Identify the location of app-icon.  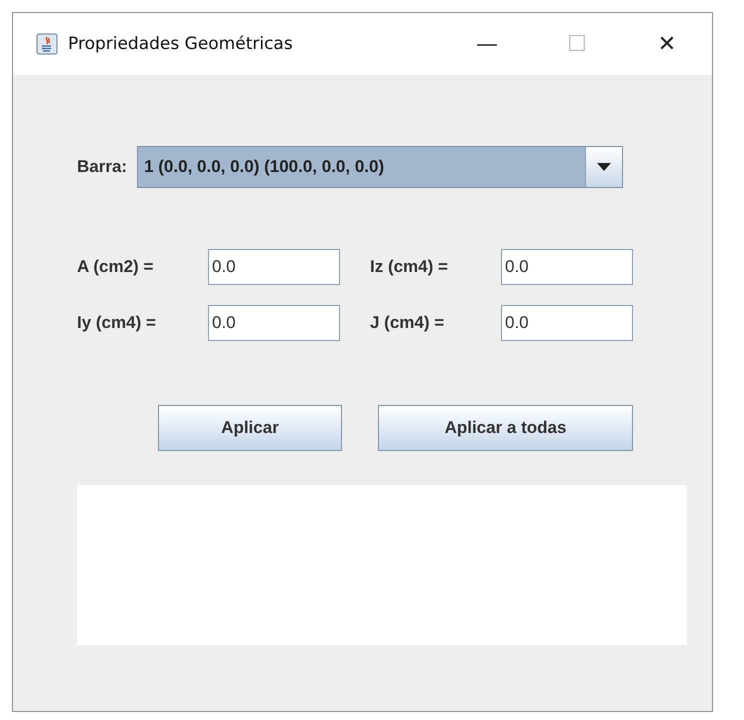
(47, 44).